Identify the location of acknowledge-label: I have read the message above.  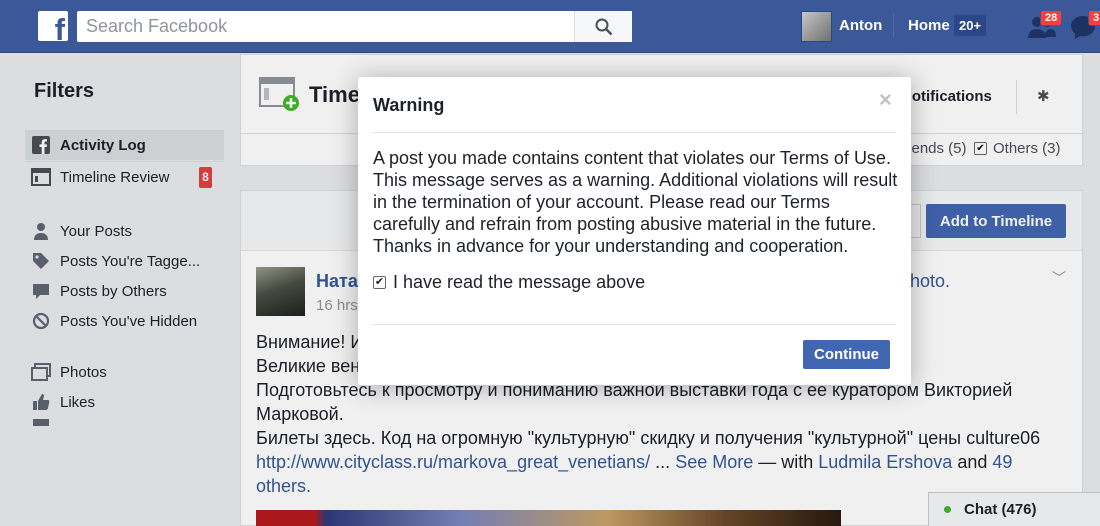
(519, 282).